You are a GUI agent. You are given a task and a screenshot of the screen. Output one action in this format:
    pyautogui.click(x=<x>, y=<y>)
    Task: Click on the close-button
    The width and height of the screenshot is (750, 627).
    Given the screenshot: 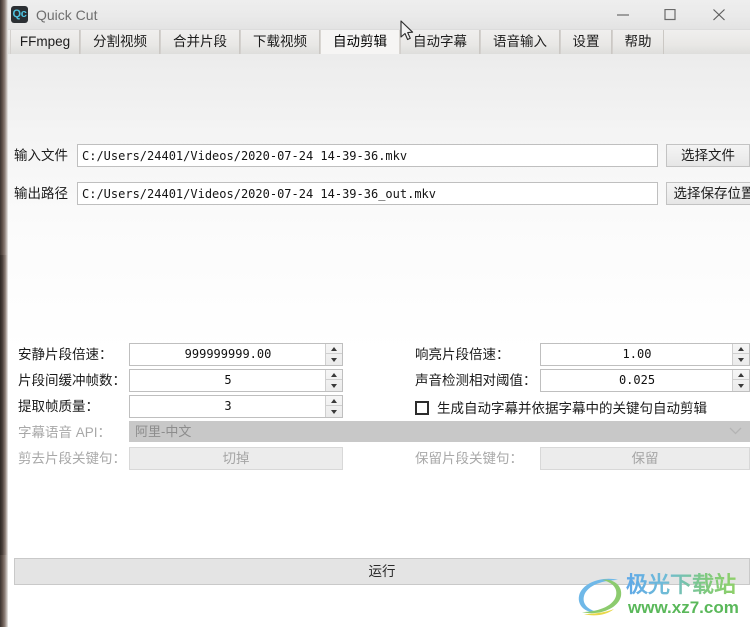 What is the action you would take?
    pyautogui.click(x=719, y=15)
    